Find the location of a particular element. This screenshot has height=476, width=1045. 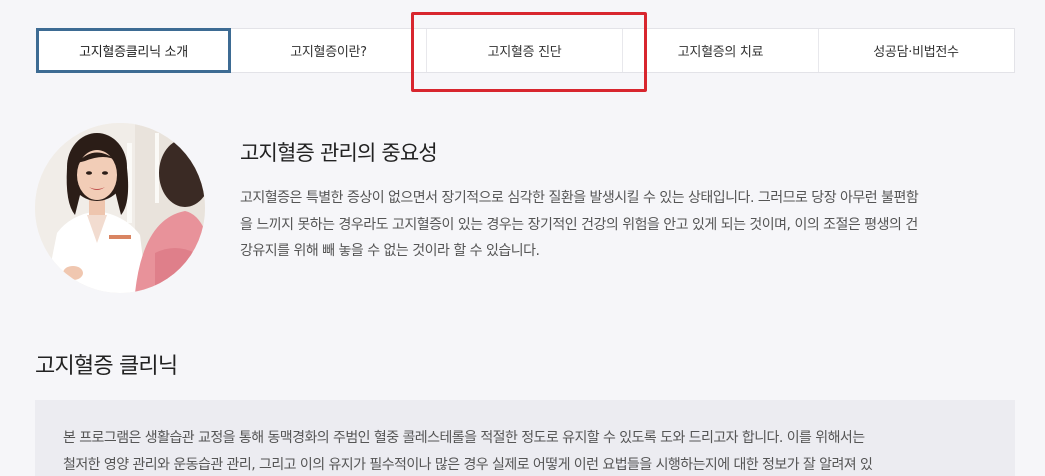

tab-clinic-intro: 고지혈증클리닉 소개 is located at coordinates (133, 50).